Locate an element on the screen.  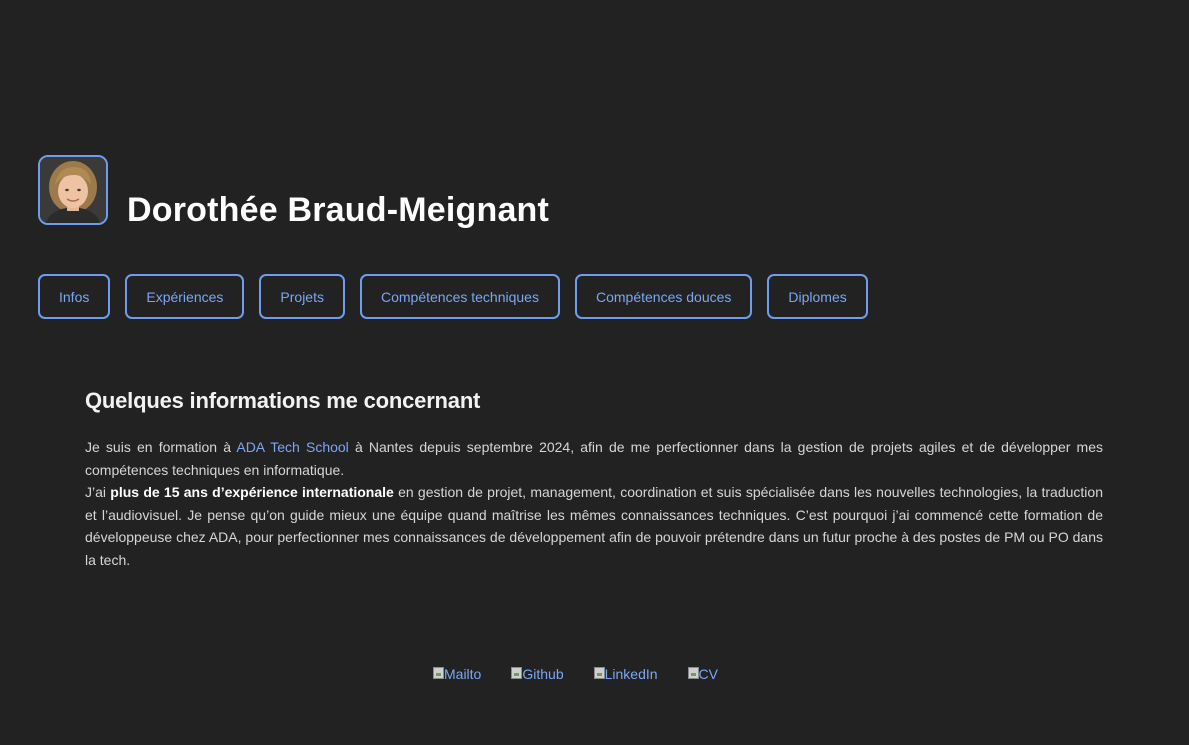
cv-link: CV is located at coordinates (702, 674).